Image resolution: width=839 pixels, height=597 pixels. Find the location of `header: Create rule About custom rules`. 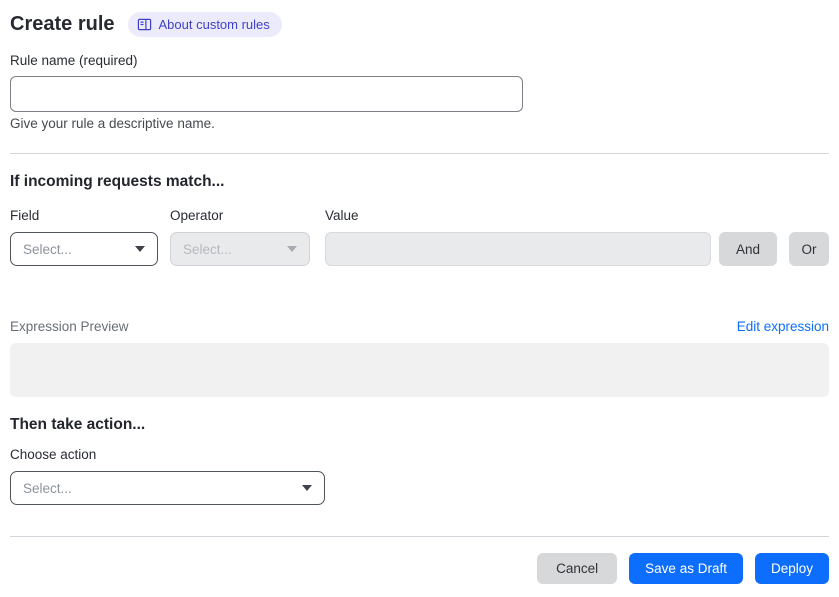

header: Create rule About custom rules is located at coordinates (419, 24).